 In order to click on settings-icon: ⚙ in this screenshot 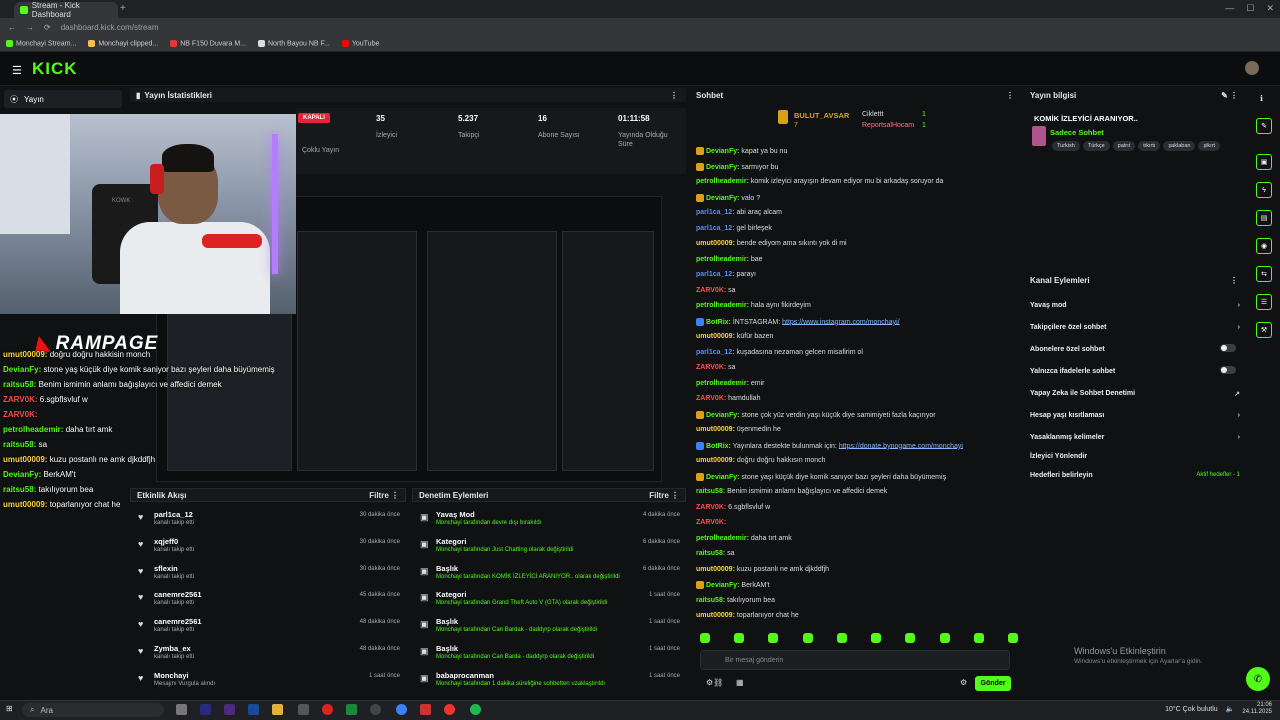, I will do `click(963, 682)`.